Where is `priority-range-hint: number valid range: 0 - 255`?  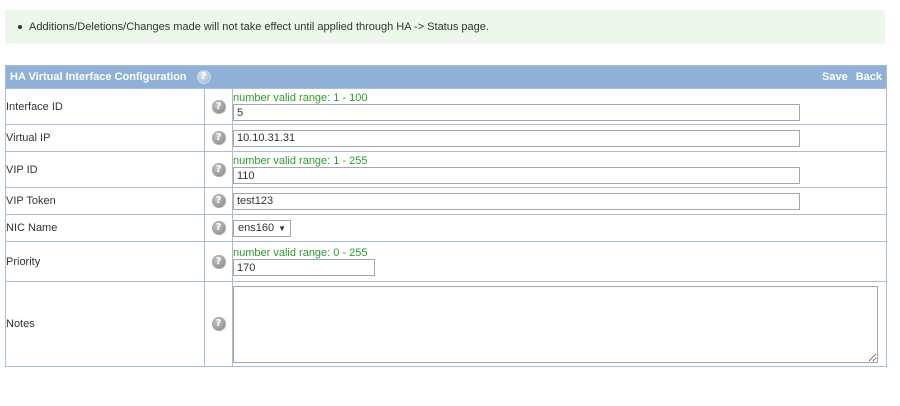 priority-range-hint: number valid range: 0 - 255 is located at coordinates (300, 253).